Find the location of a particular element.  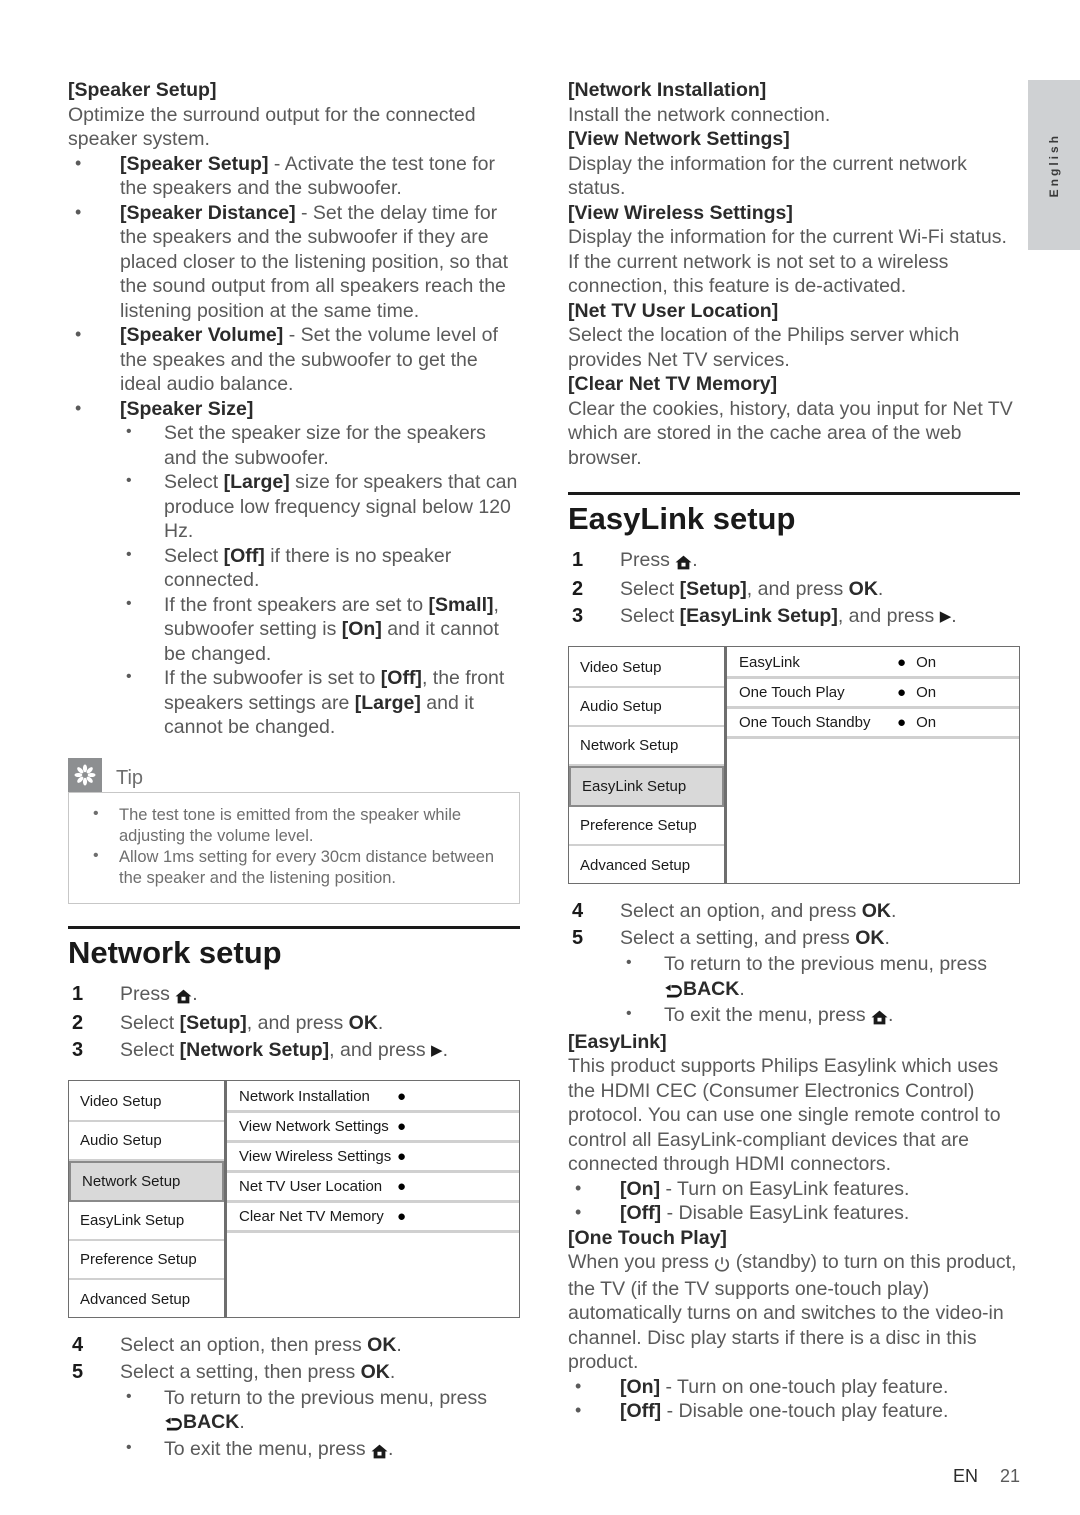

menu-row: View Wireless Settings ● is located at coordinates (373, 1158).